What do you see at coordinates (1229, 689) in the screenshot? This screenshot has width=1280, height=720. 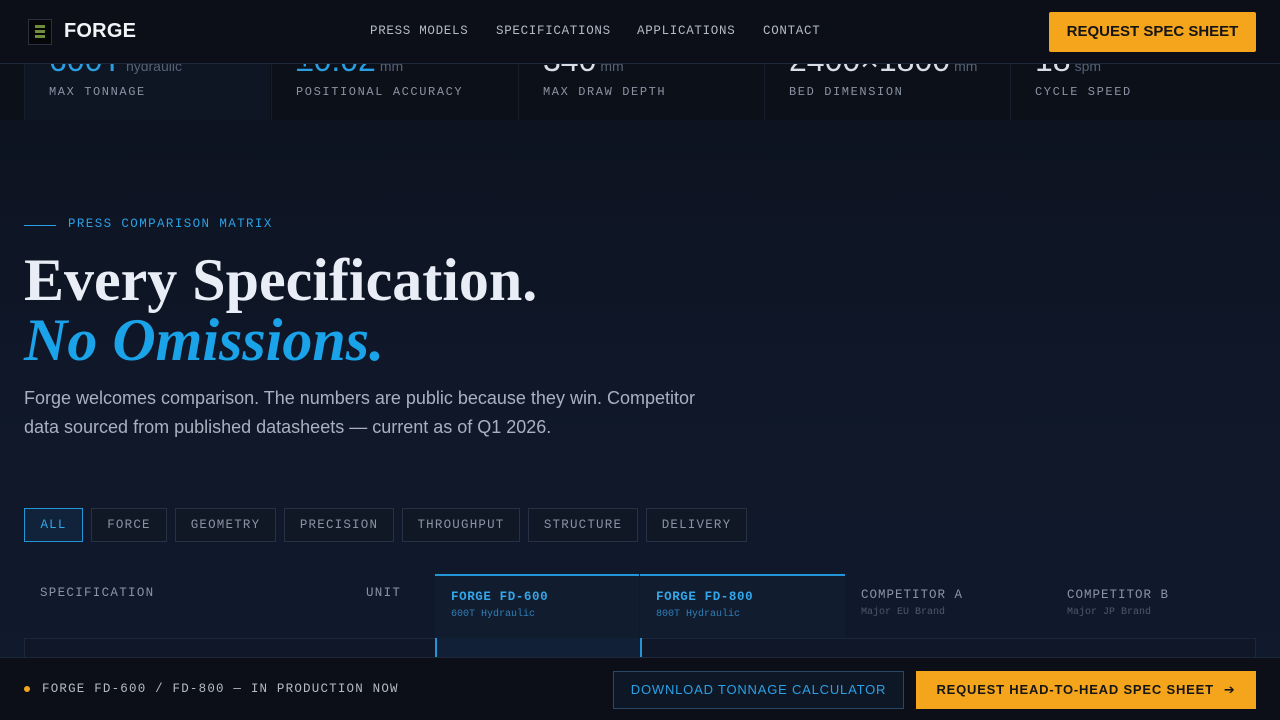 I see `arrow-right-icon: ➔` at bounding box center [1229, 689].